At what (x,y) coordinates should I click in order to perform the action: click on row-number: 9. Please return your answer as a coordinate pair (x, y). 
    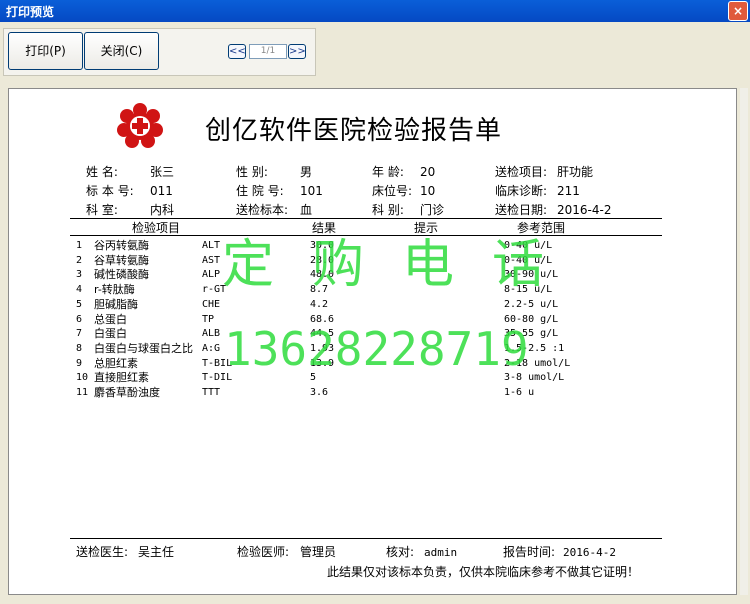
    Looking at the image, I should click on (79, 363).